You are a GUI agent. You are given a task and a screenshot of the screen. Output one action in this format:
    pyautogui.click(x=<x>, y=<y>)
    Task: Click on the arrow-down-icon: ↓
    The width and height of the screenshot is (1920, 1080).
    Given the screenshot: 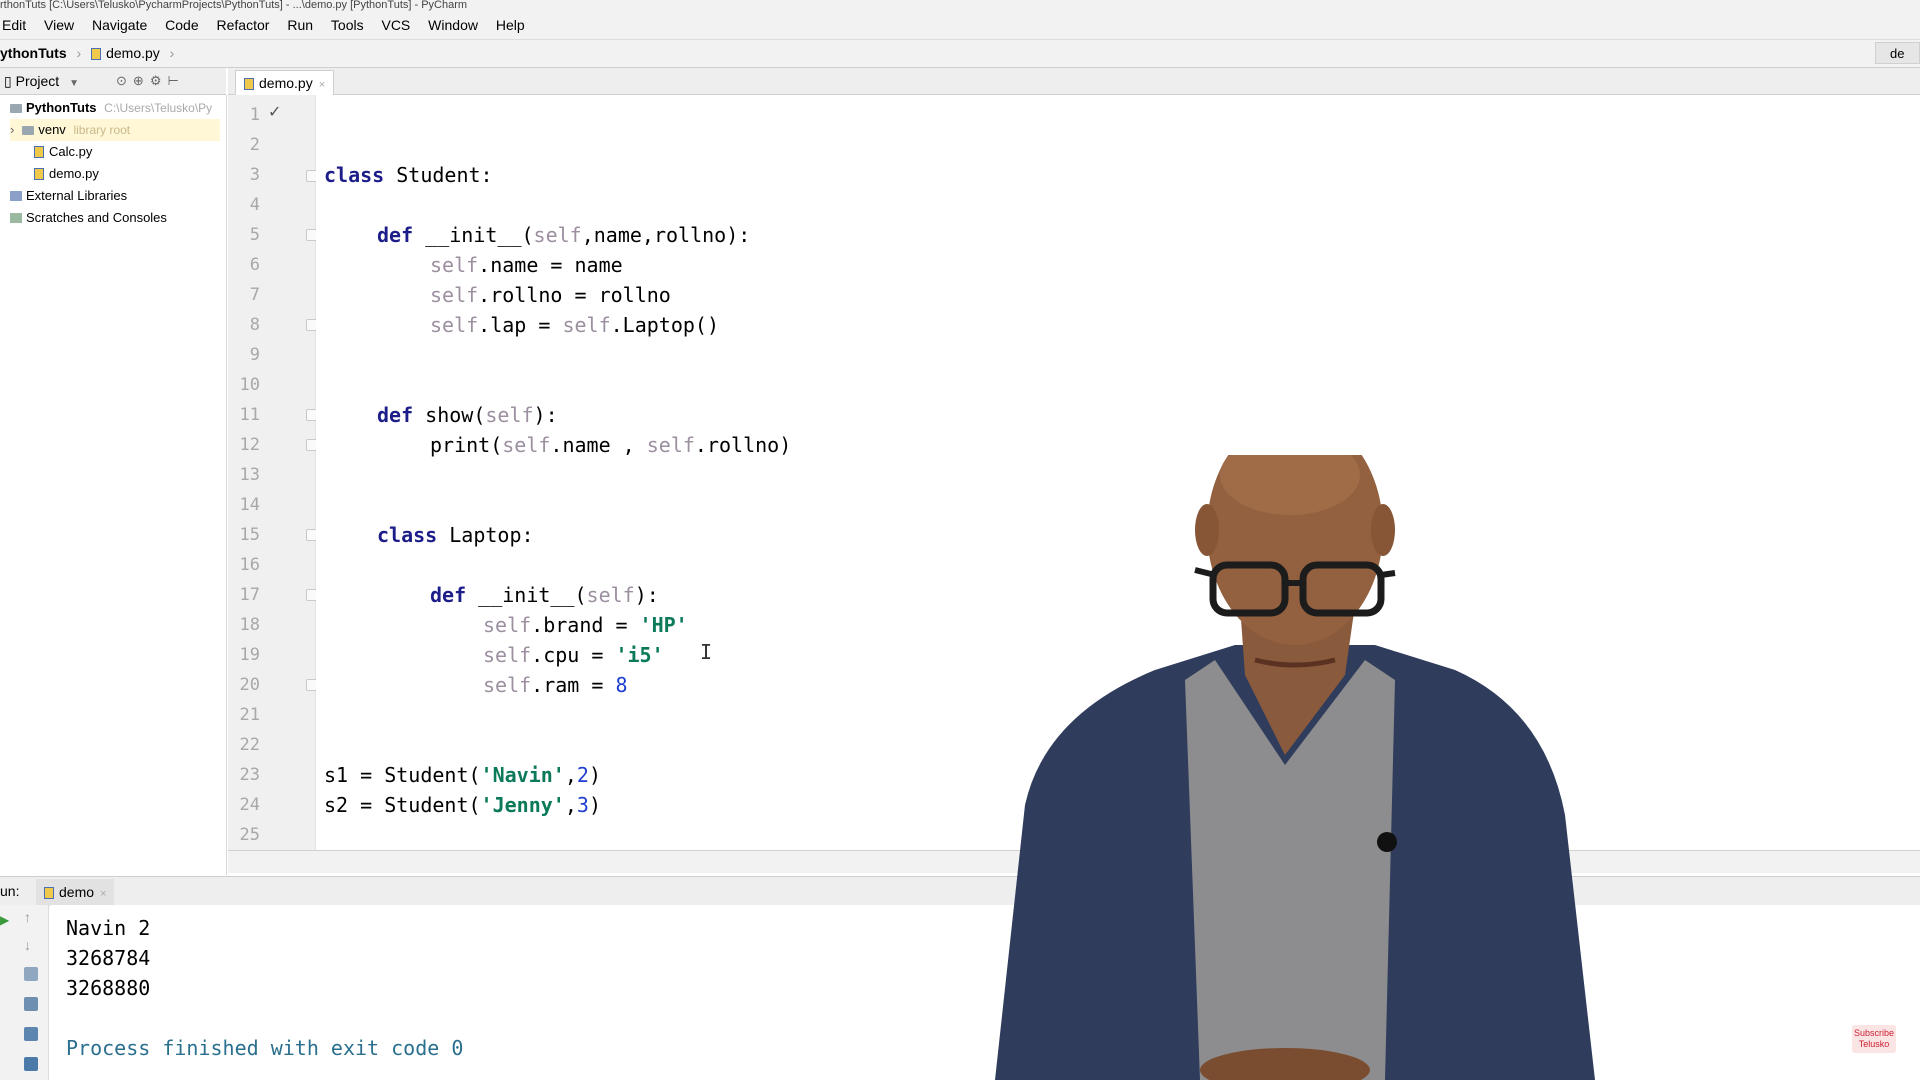 What is the action you would take?
    pyautogui.click(x=27, y=945)
    